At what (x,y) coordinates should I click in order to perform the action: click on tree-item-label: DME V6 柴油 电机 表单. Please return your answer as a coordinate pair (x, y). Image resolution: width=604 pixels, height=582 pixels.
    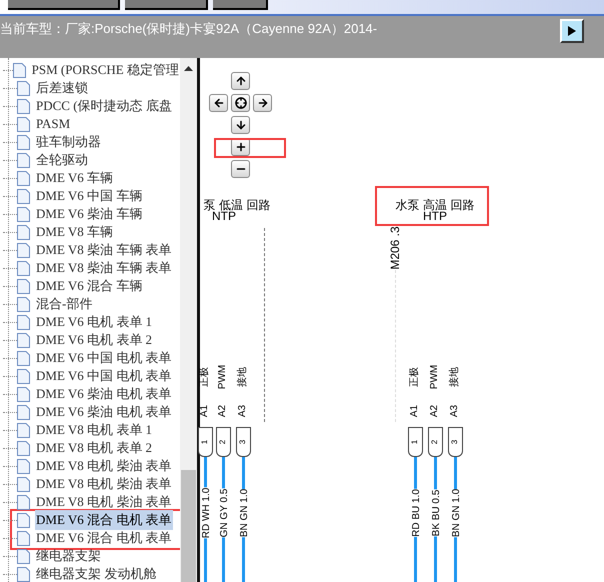
    Looking at the image, I should click on (104, 412).